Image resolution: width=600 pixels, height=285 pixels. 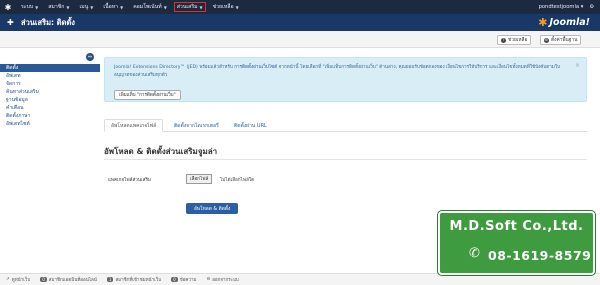 What do you see at coordinates (113, 7) in the screenshot?
I see `menu-content: เนื้อหา ▼` at bounding box center [113, 7].